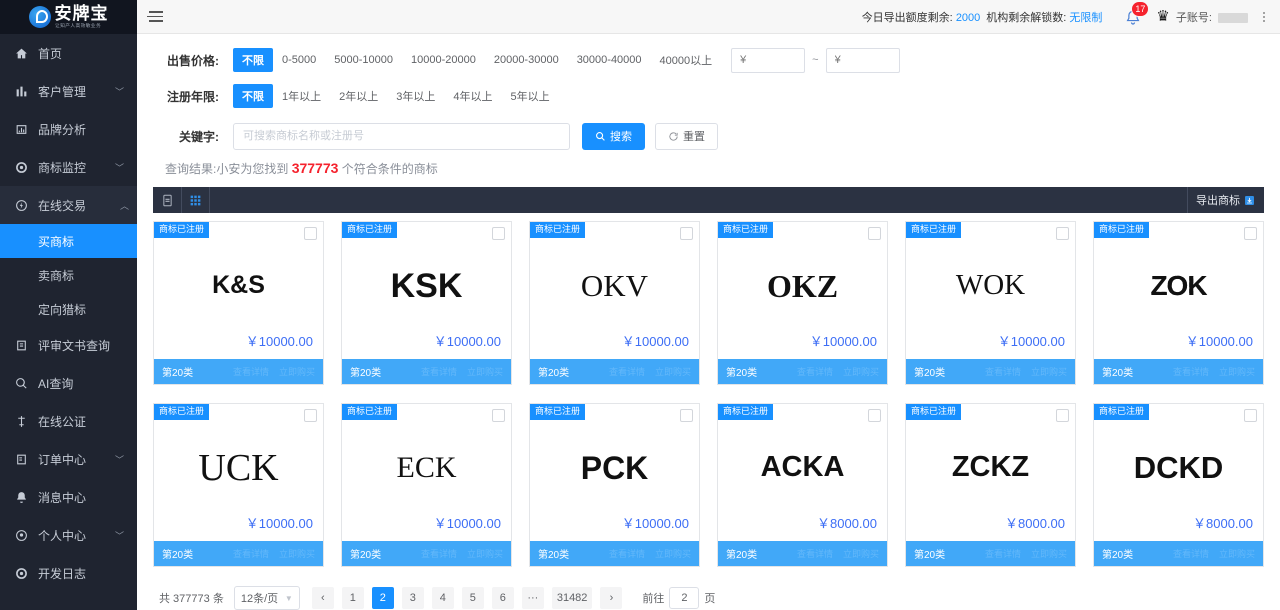 This screenshot has width=1280, height=610. I want to click on sidebar-item-home: 首页, so click(68, 53).